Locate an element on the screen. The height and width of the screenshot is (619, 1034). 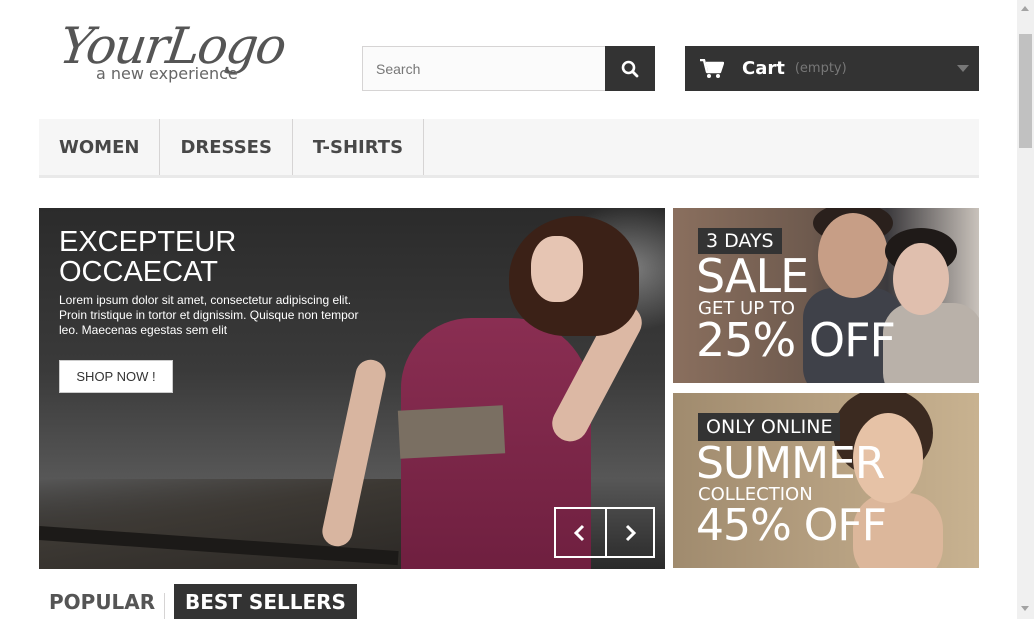
tab-best-sellers: BEST SELLERS is located at coordinates (265, 601).